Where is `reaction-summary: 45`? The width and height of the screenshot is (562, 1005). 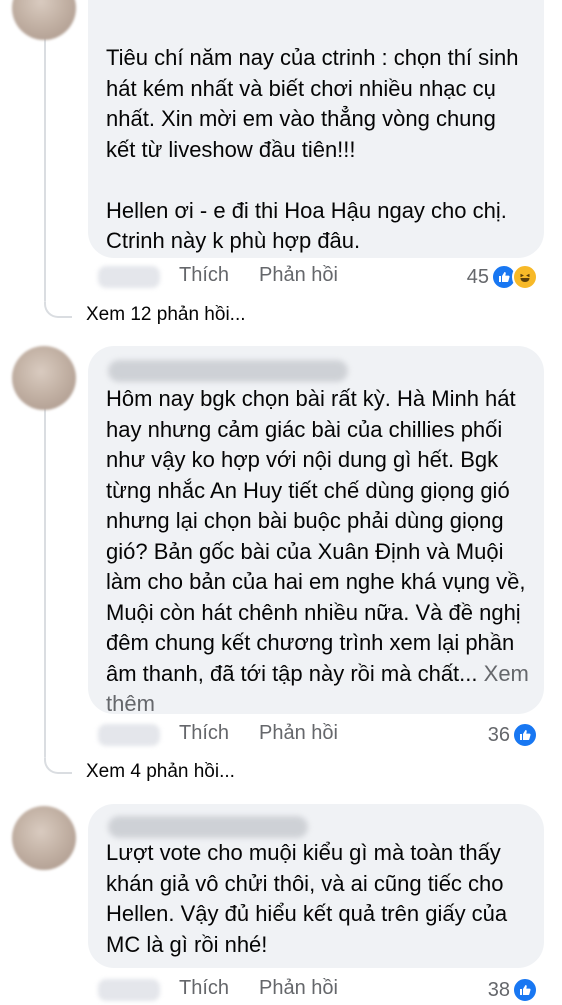
reaction-summary: 45 is located at coordinates (502, 277).